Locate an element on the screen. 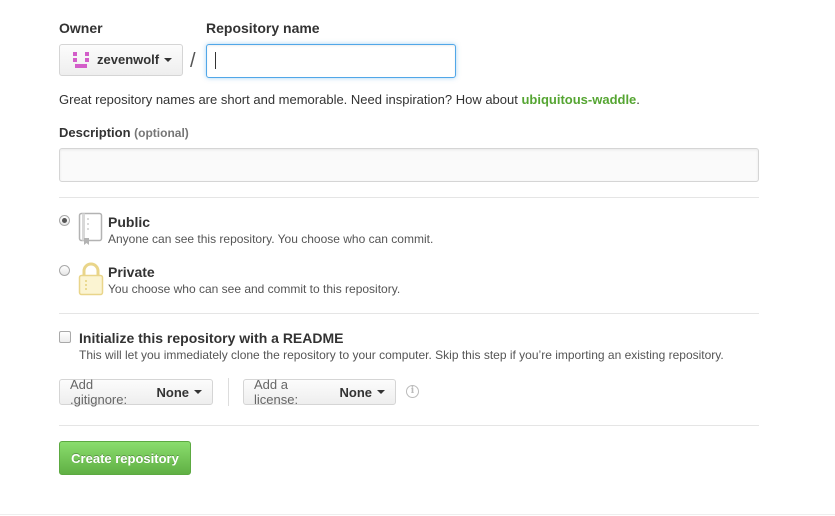 This screenshot has width=835, height=516. visibility-private-radio is located at coordinates (64, 270).